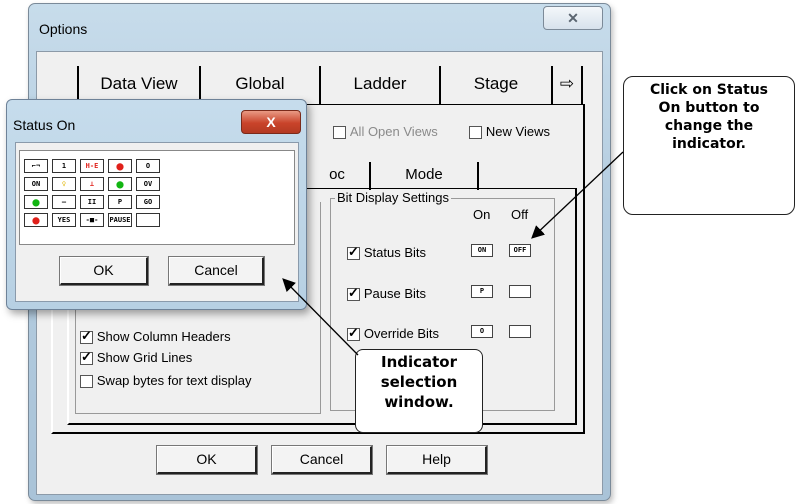  What do you see at coordinates (320, 317) in the screenshot?
I see `indicator-arrow` at bounding box center [320, 317].